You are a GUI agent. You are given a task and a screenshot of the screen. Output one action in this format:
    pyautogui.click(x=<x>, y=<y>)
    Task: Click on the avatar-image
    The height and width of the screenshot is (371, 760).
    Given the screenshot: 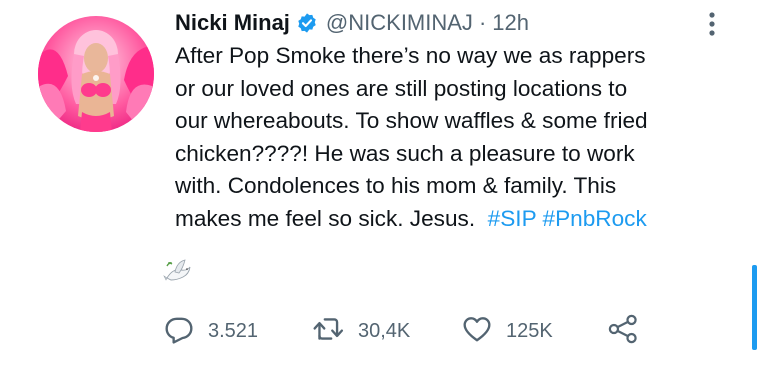 What is the action you would take?
    pyautogui.click(x=96, y=74)
    